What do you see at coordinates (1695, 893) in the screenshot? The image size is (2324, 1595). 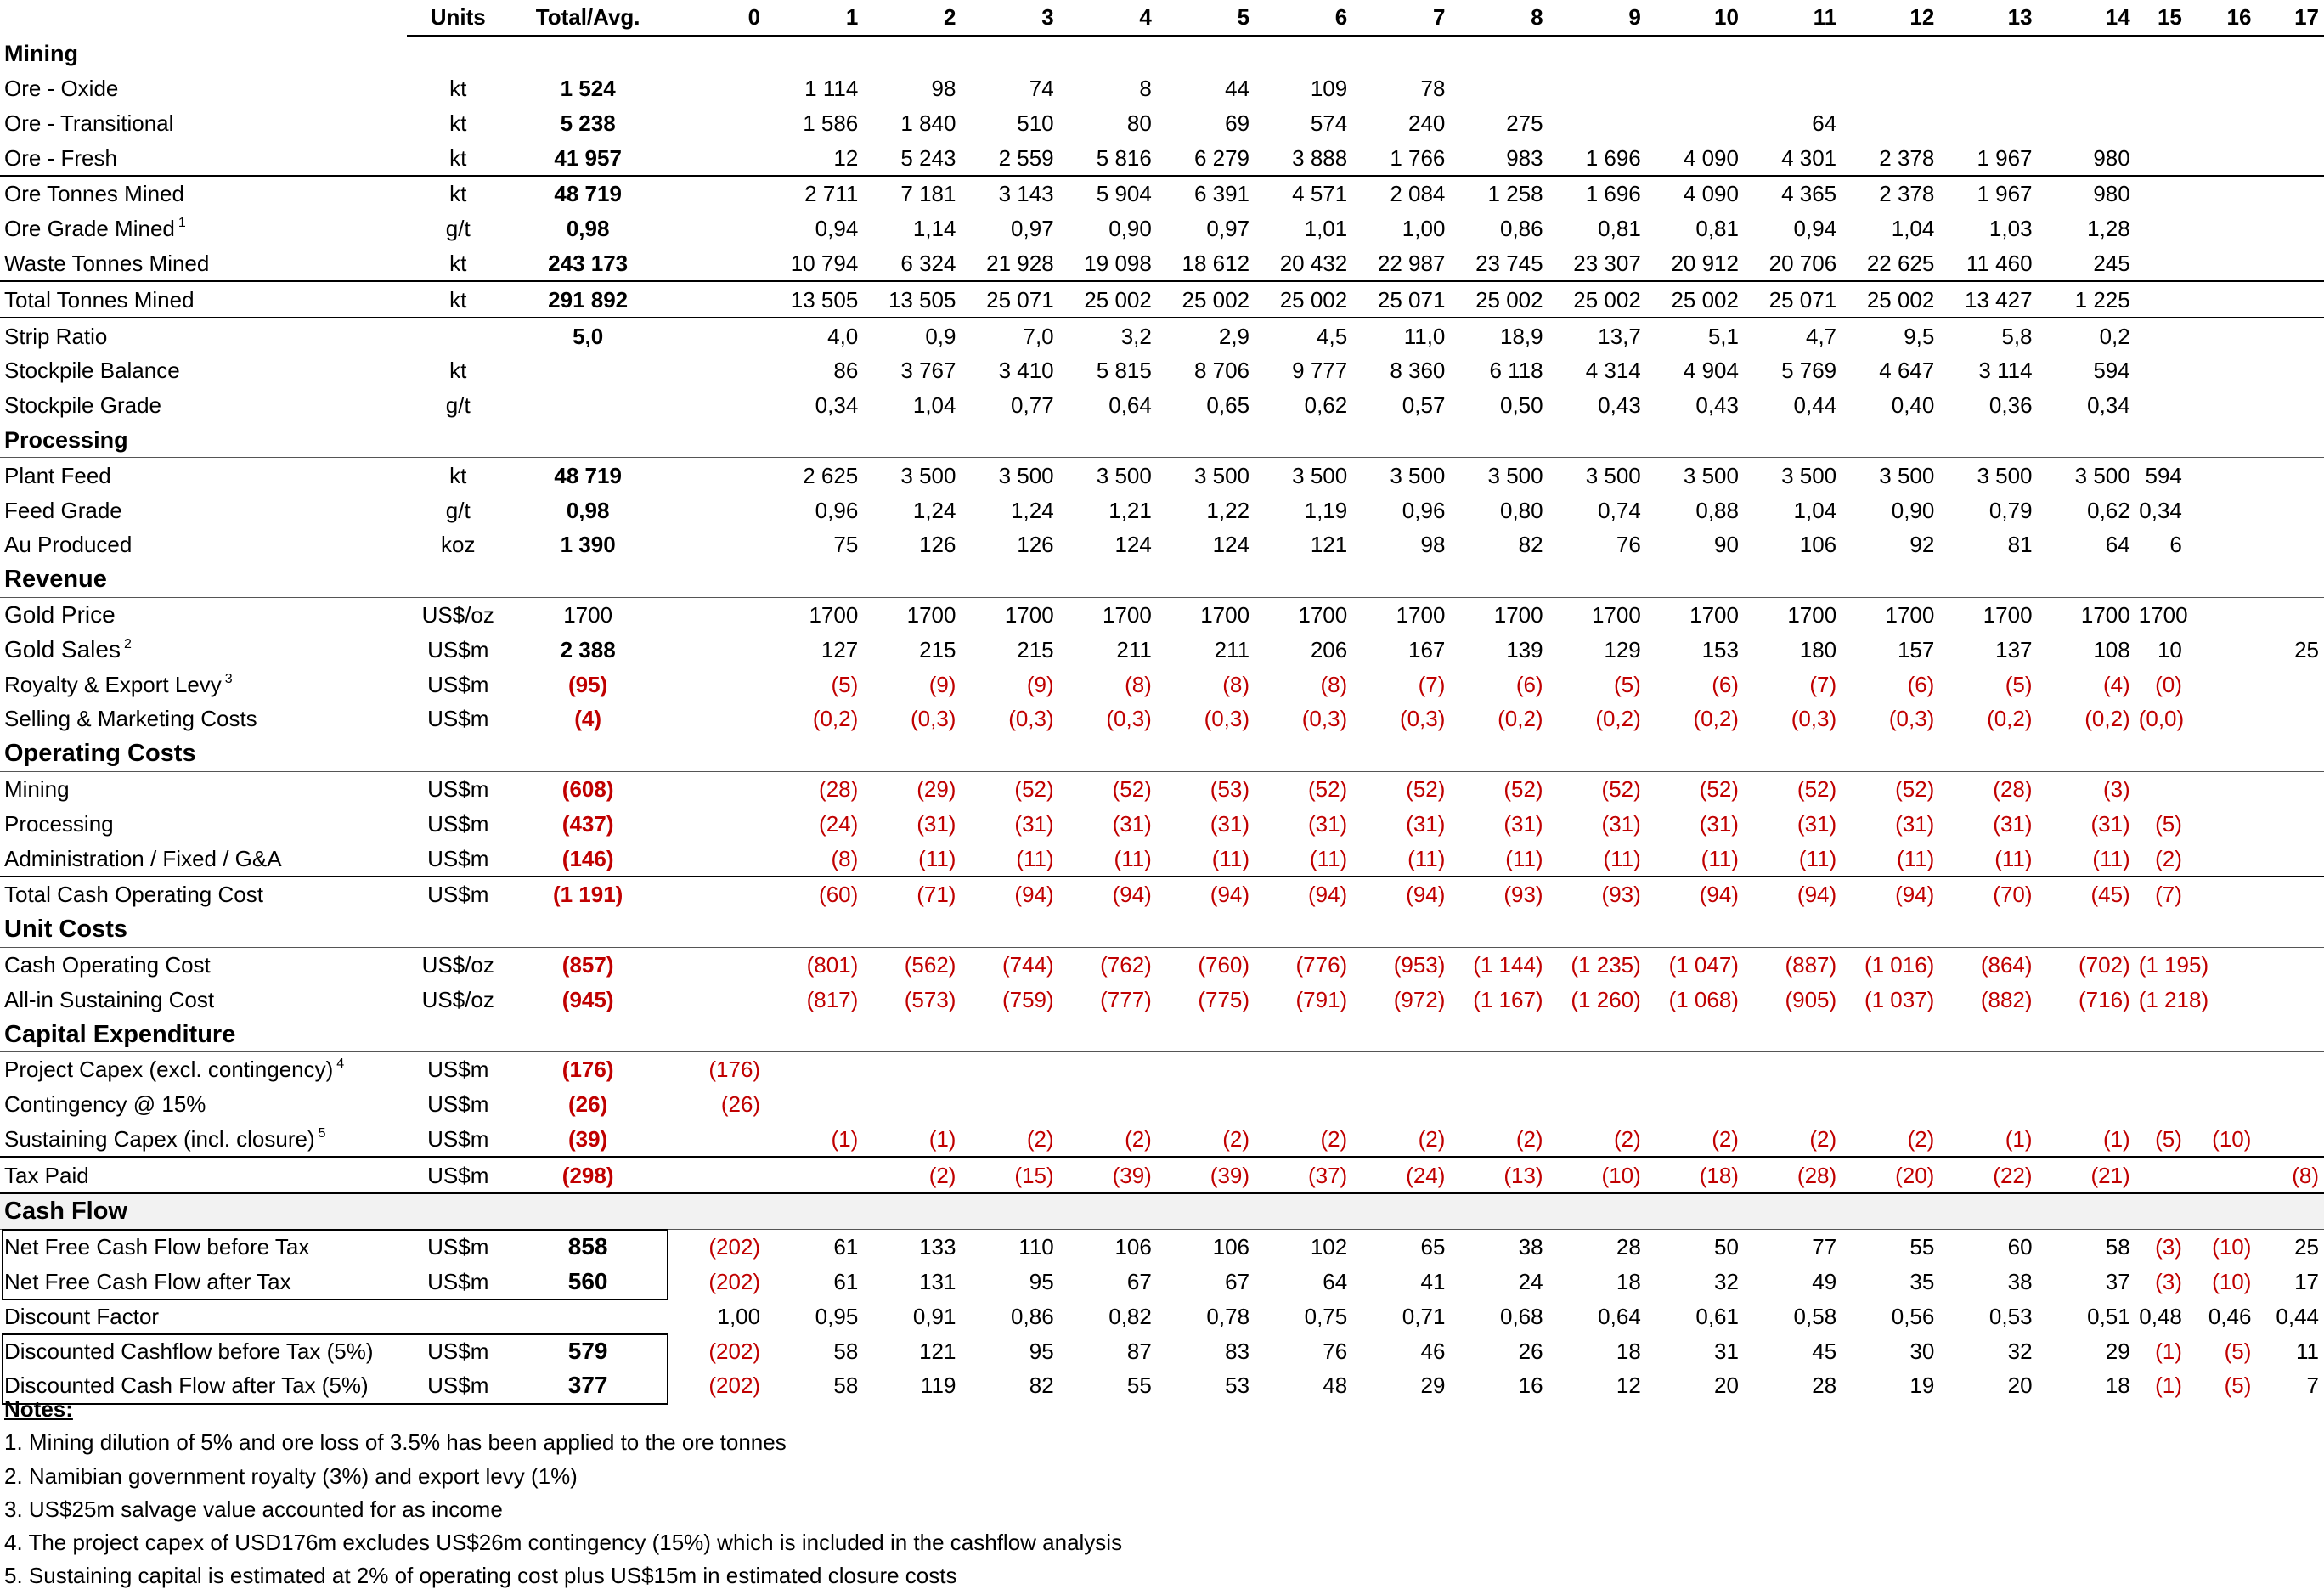 I see `year-10-value: (94)` at bounding box center [1695, 893].